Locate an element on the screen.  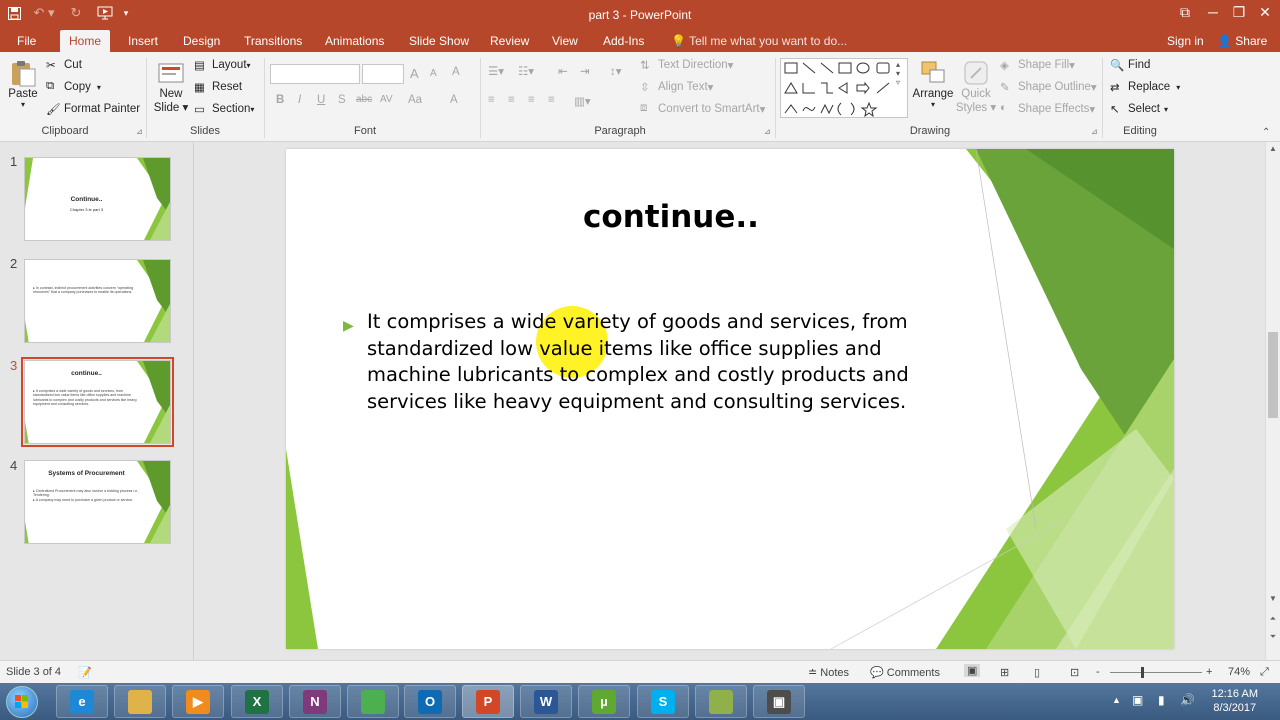
close-button: ✕ is located at coordinates (1264, 12).